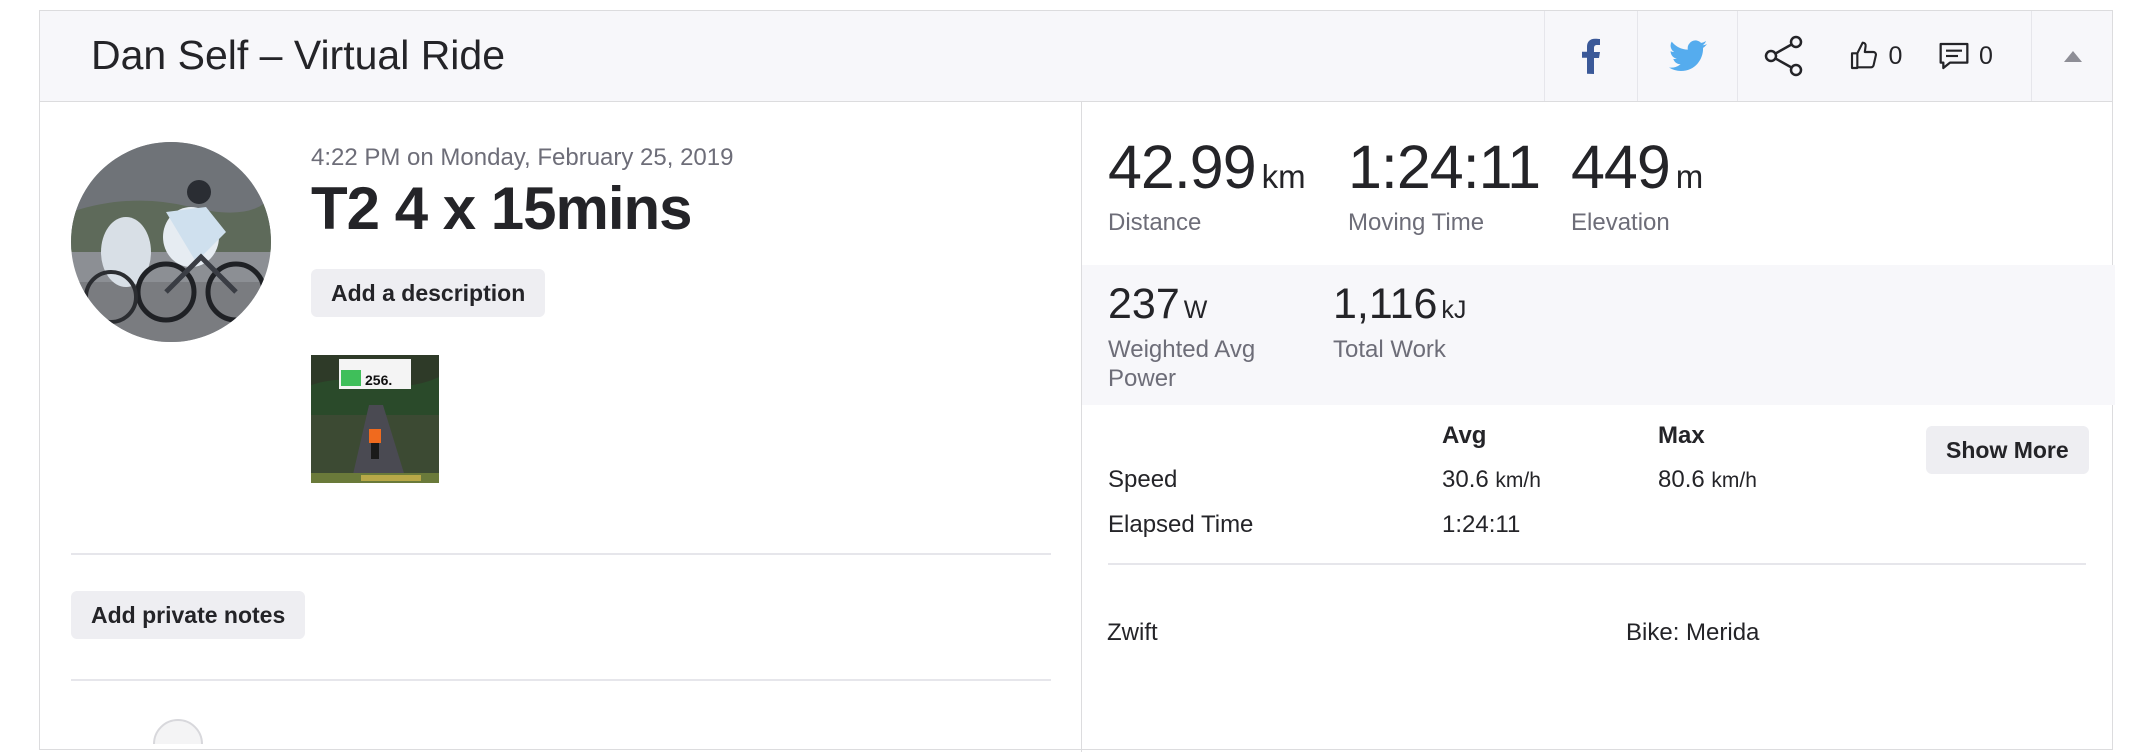 This screenshot has height=752, width=2152. What do you see at coordinates (1707, 480) in the screenshot?
I see `details-speed-max: 80.6 km/h` at bounding box center [1707, 480].